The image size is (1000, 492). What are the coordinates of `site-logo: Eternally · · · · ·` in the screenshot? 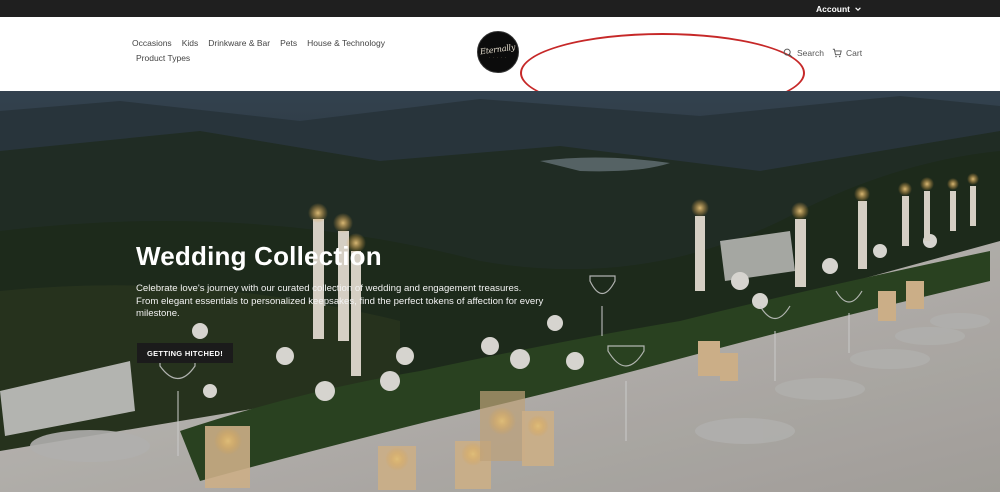 It's located at (498, 52).